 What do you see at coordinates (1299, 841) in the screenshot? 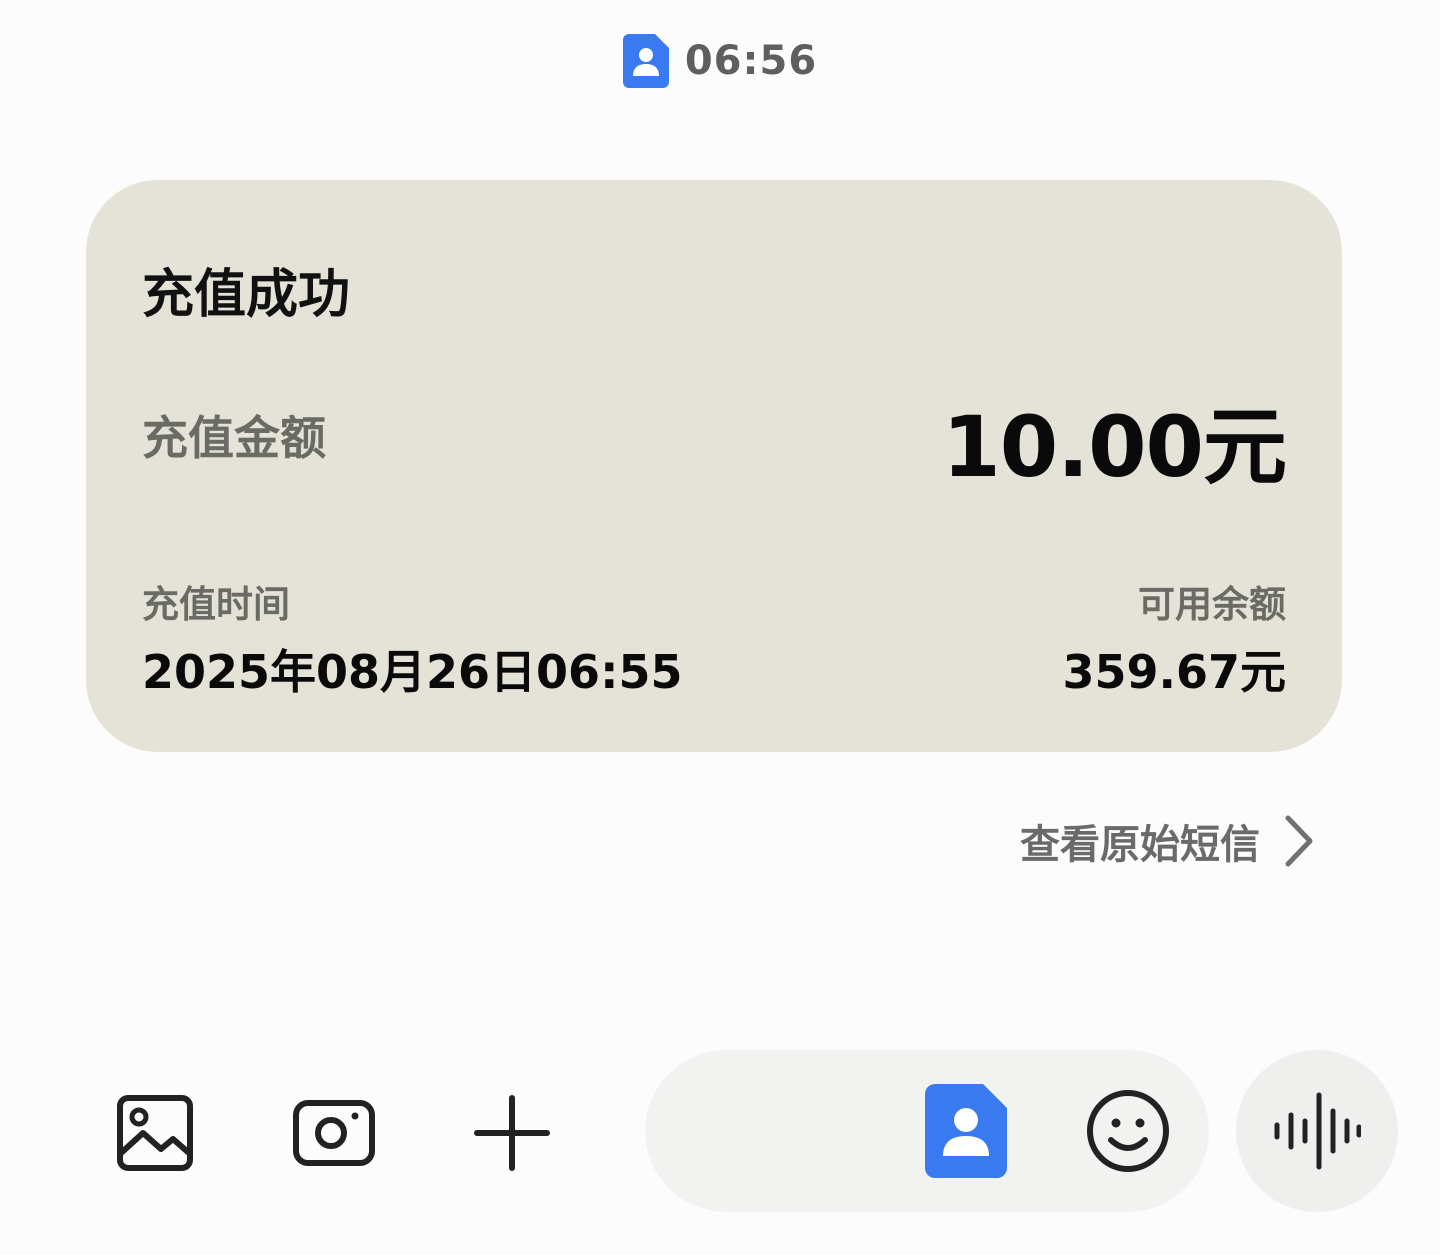
I see `chevron-right-icon` at bounding box center [1299, 841].